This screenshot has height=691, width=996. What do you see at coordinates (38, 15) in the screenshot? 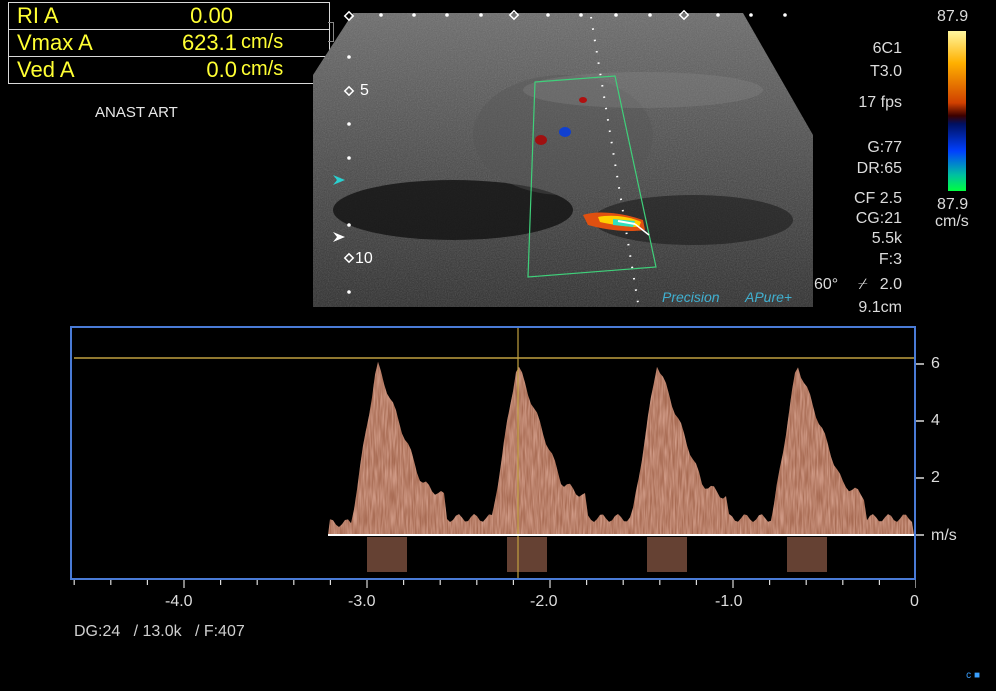
I see `ri-label: RI A` at bounding box center [38, 15].